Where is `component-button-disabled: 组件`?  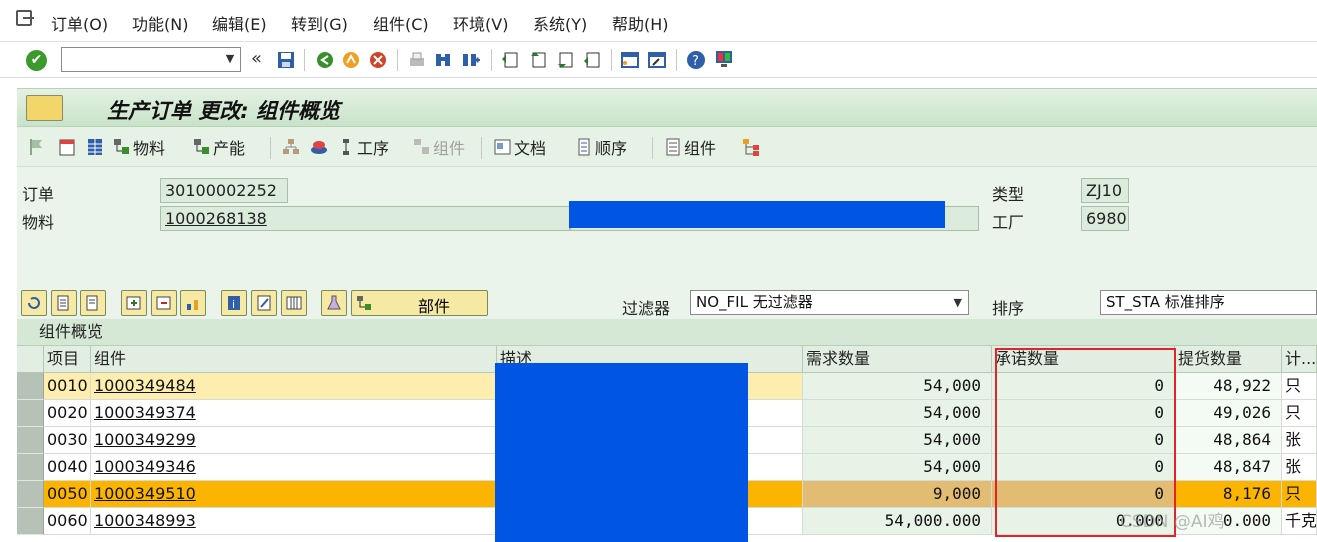
component-button-disabled: 组件 is located at coordinates (439, 147).